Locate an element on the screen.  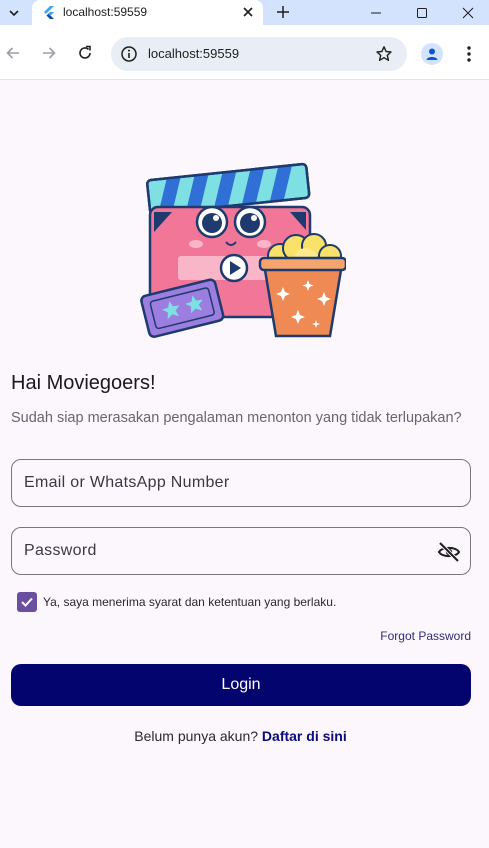
new-tab-icon is located at coordinates (283, 12).